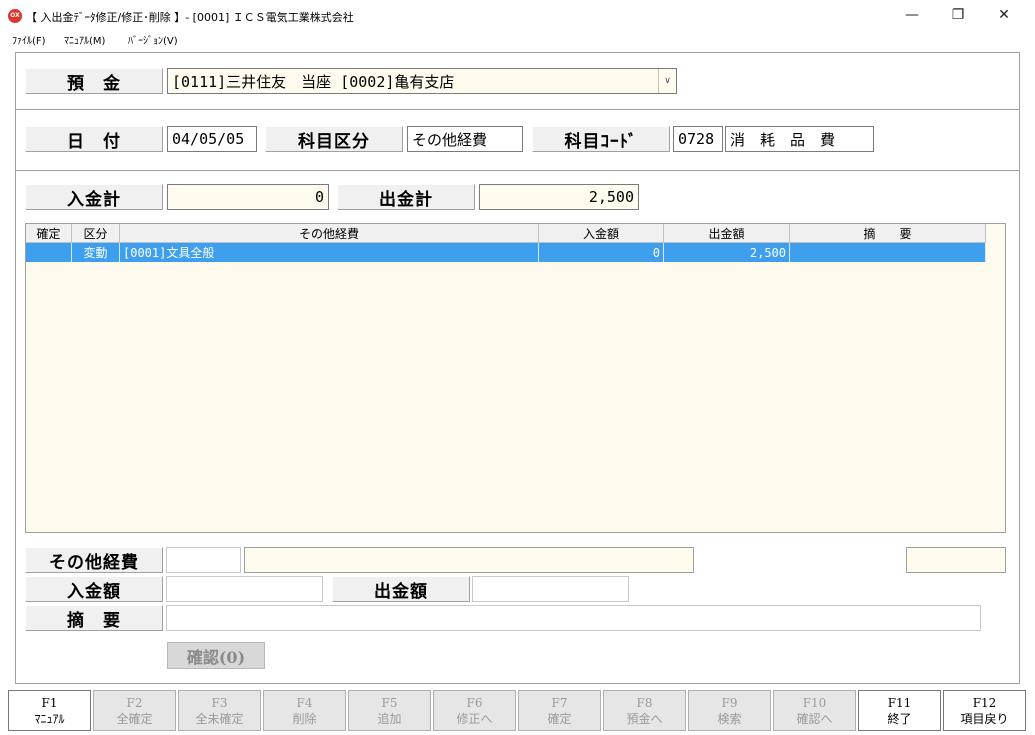  I want to click on deposit-select-value: [0111]三井住友 当座 [0002]亀有支店, so click(313, 81).